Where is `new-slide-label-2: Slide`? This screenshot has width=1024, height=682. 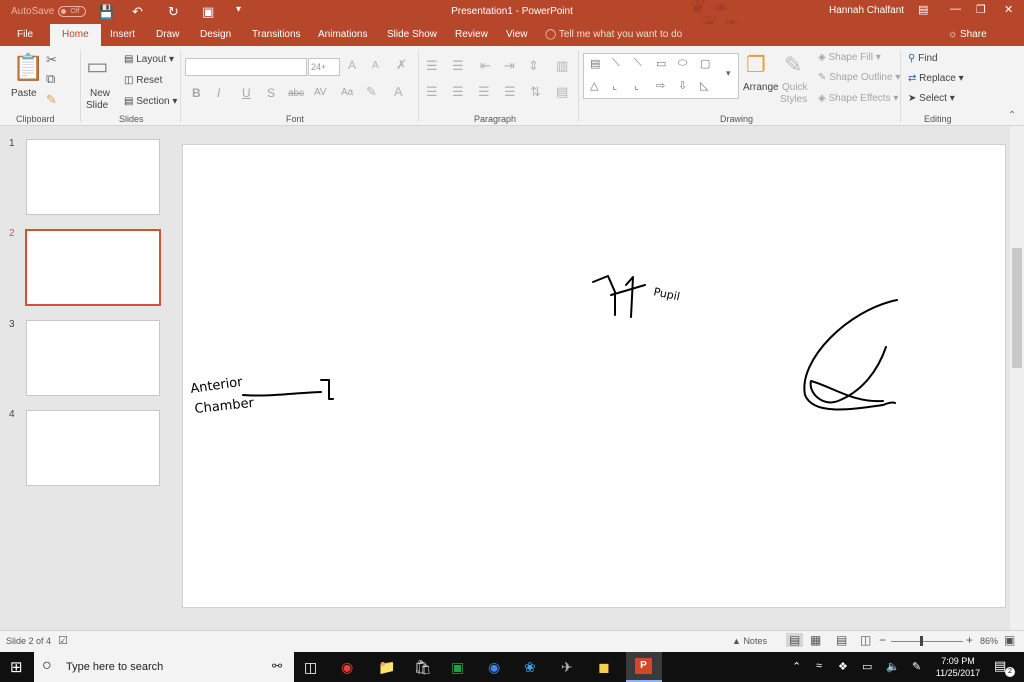 new-slide-label-2: Slide is located at coordinates (97, 105).